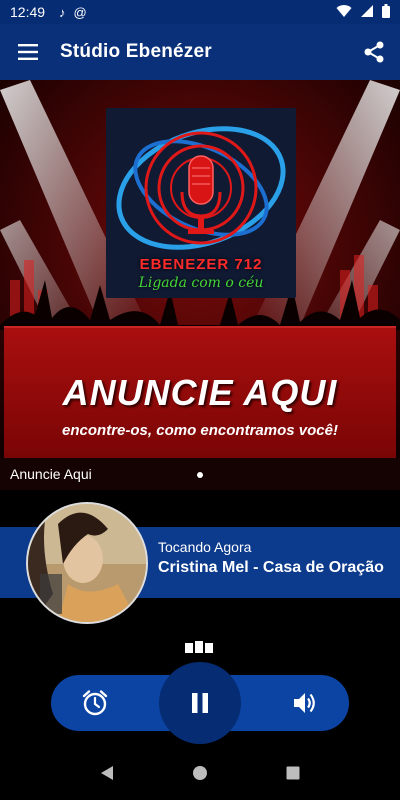 This screenshot has height=800, width=400. What do you see at coordinates (293, 772) in the screenshot?
I see `recents-square-icon` at bounding box center [293, 772].